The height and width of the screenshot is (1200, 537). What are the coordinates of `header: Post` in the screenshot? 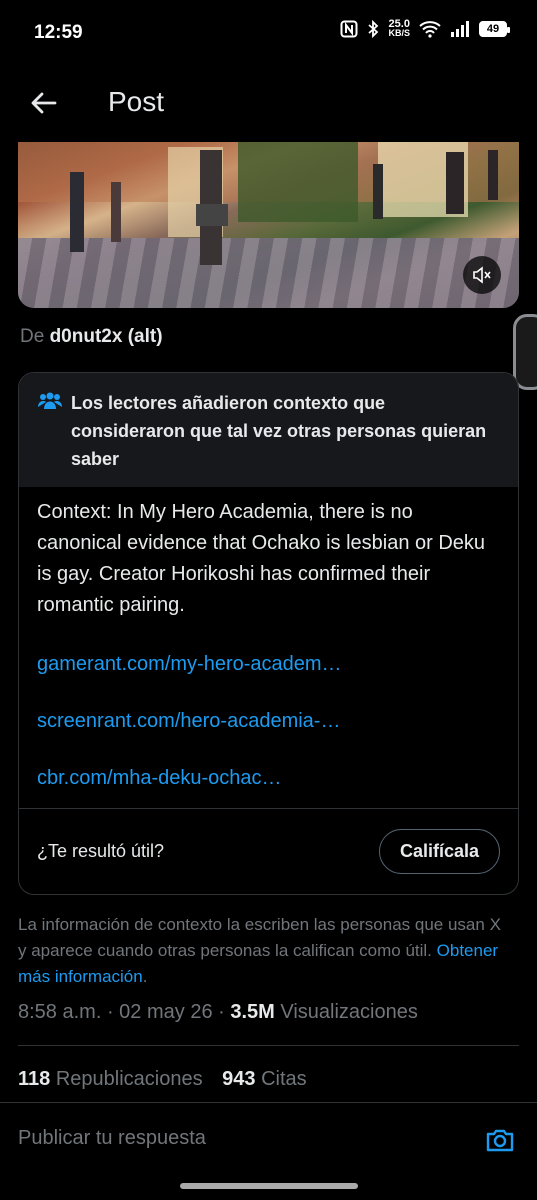 It's located at (268, 104).